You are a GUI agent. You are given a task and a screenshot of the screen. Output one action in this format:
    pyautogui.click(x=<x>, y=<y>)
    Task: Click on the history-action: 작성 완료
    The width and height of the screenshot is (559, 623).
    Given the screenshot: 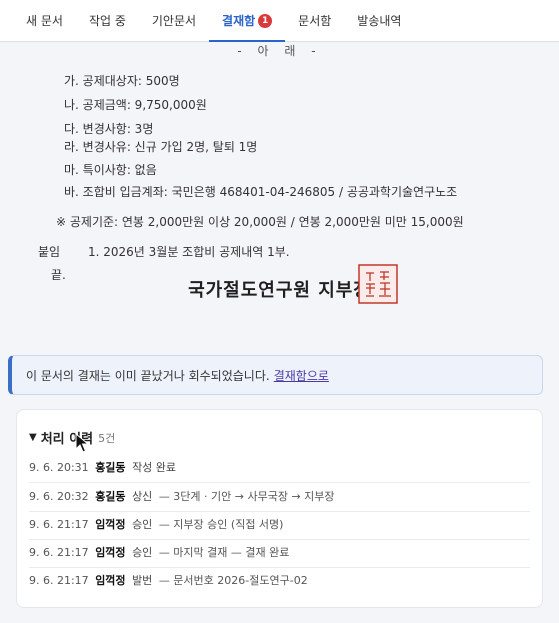 What is the action you would take?
    pyautogui.click(x=154, y=467)
    